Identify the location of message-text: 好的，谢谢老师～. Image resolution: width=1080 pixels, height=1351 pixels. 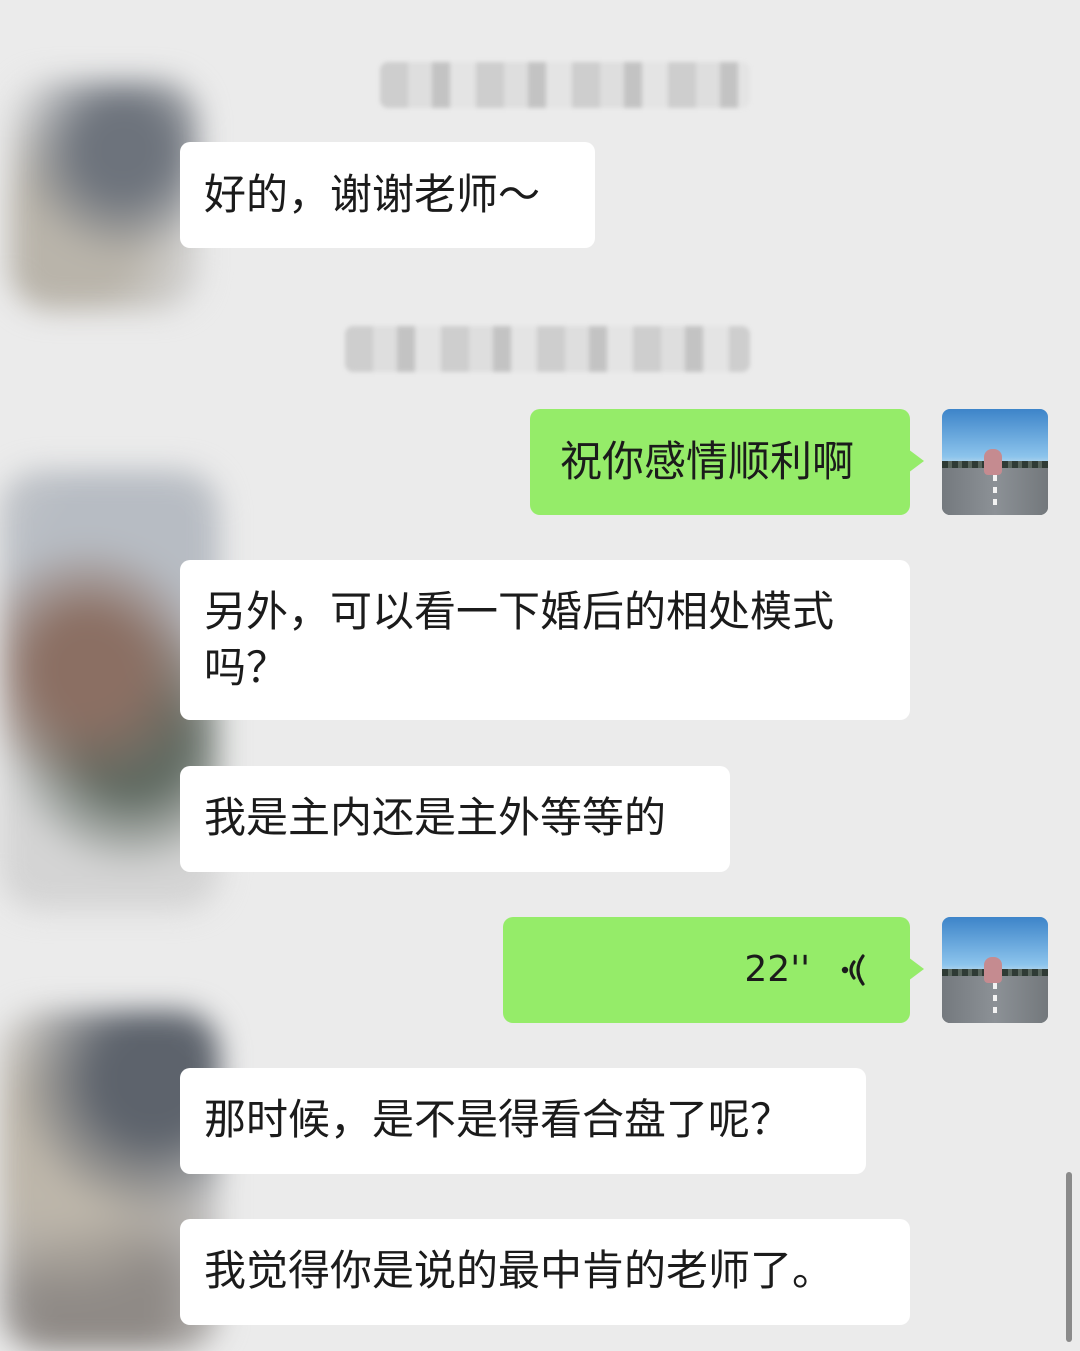
(372, 194).